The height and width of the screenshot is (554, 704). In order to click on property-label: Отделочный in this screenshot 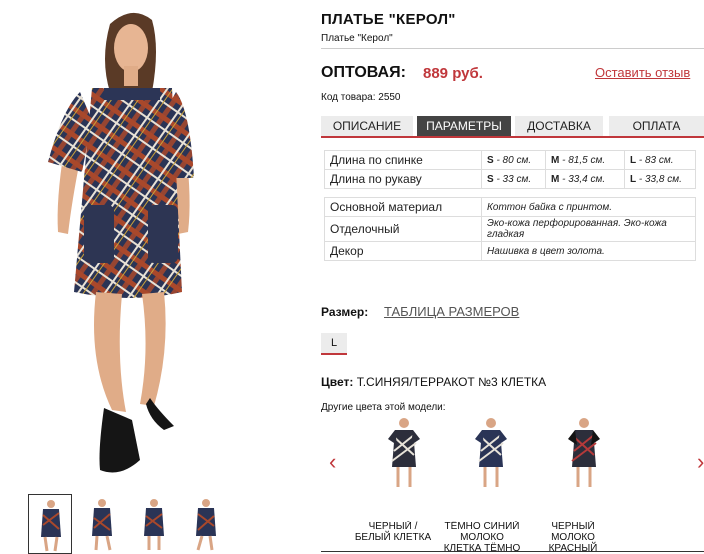, I will do `click(403, 229)`.